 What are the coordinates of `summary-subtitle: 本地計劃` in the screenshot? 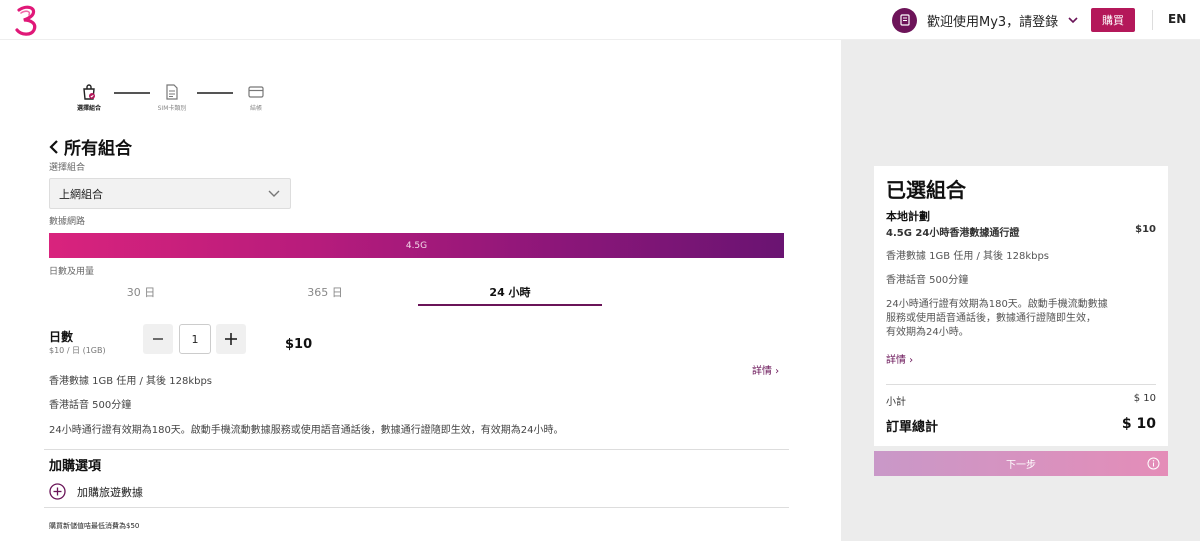 It's located at (908, 216).